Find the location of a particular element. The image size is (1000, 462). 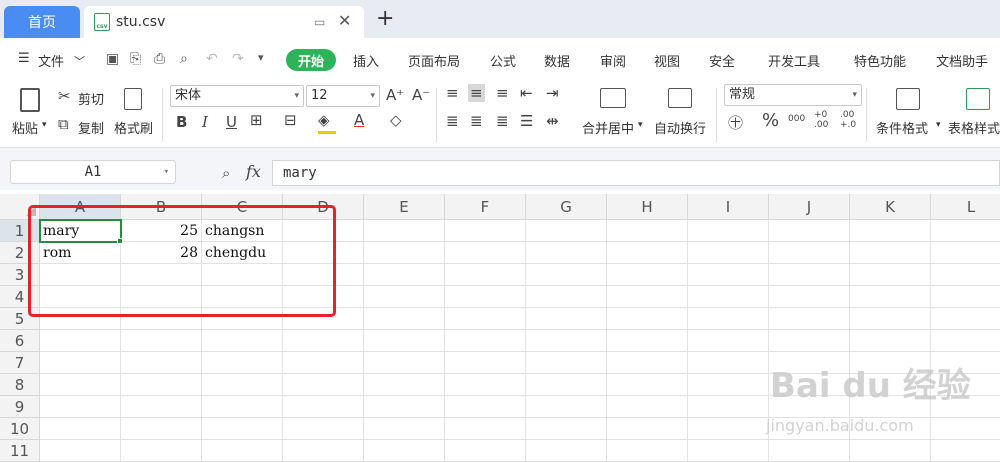

currency-icon: ㊉ is located at coordinates (735, 122).